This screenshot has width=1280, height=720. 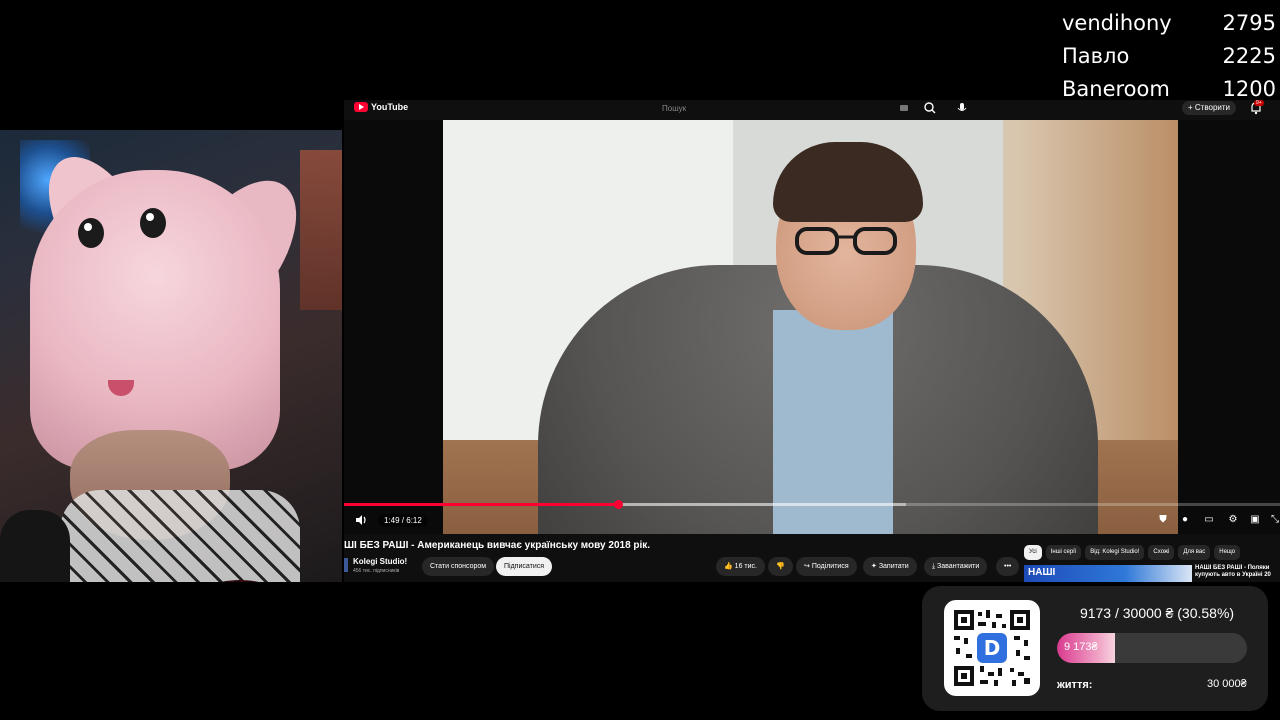 I want to click on qr-code-icon: D, so click(x=992, y=648).